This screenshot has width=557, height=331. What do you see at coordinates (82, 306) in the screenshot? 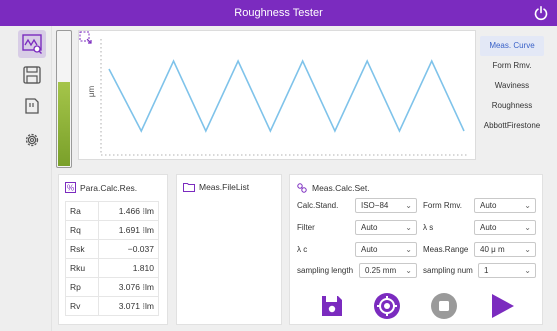
I see `param-name: Rv` at bounding box center [82, 306].